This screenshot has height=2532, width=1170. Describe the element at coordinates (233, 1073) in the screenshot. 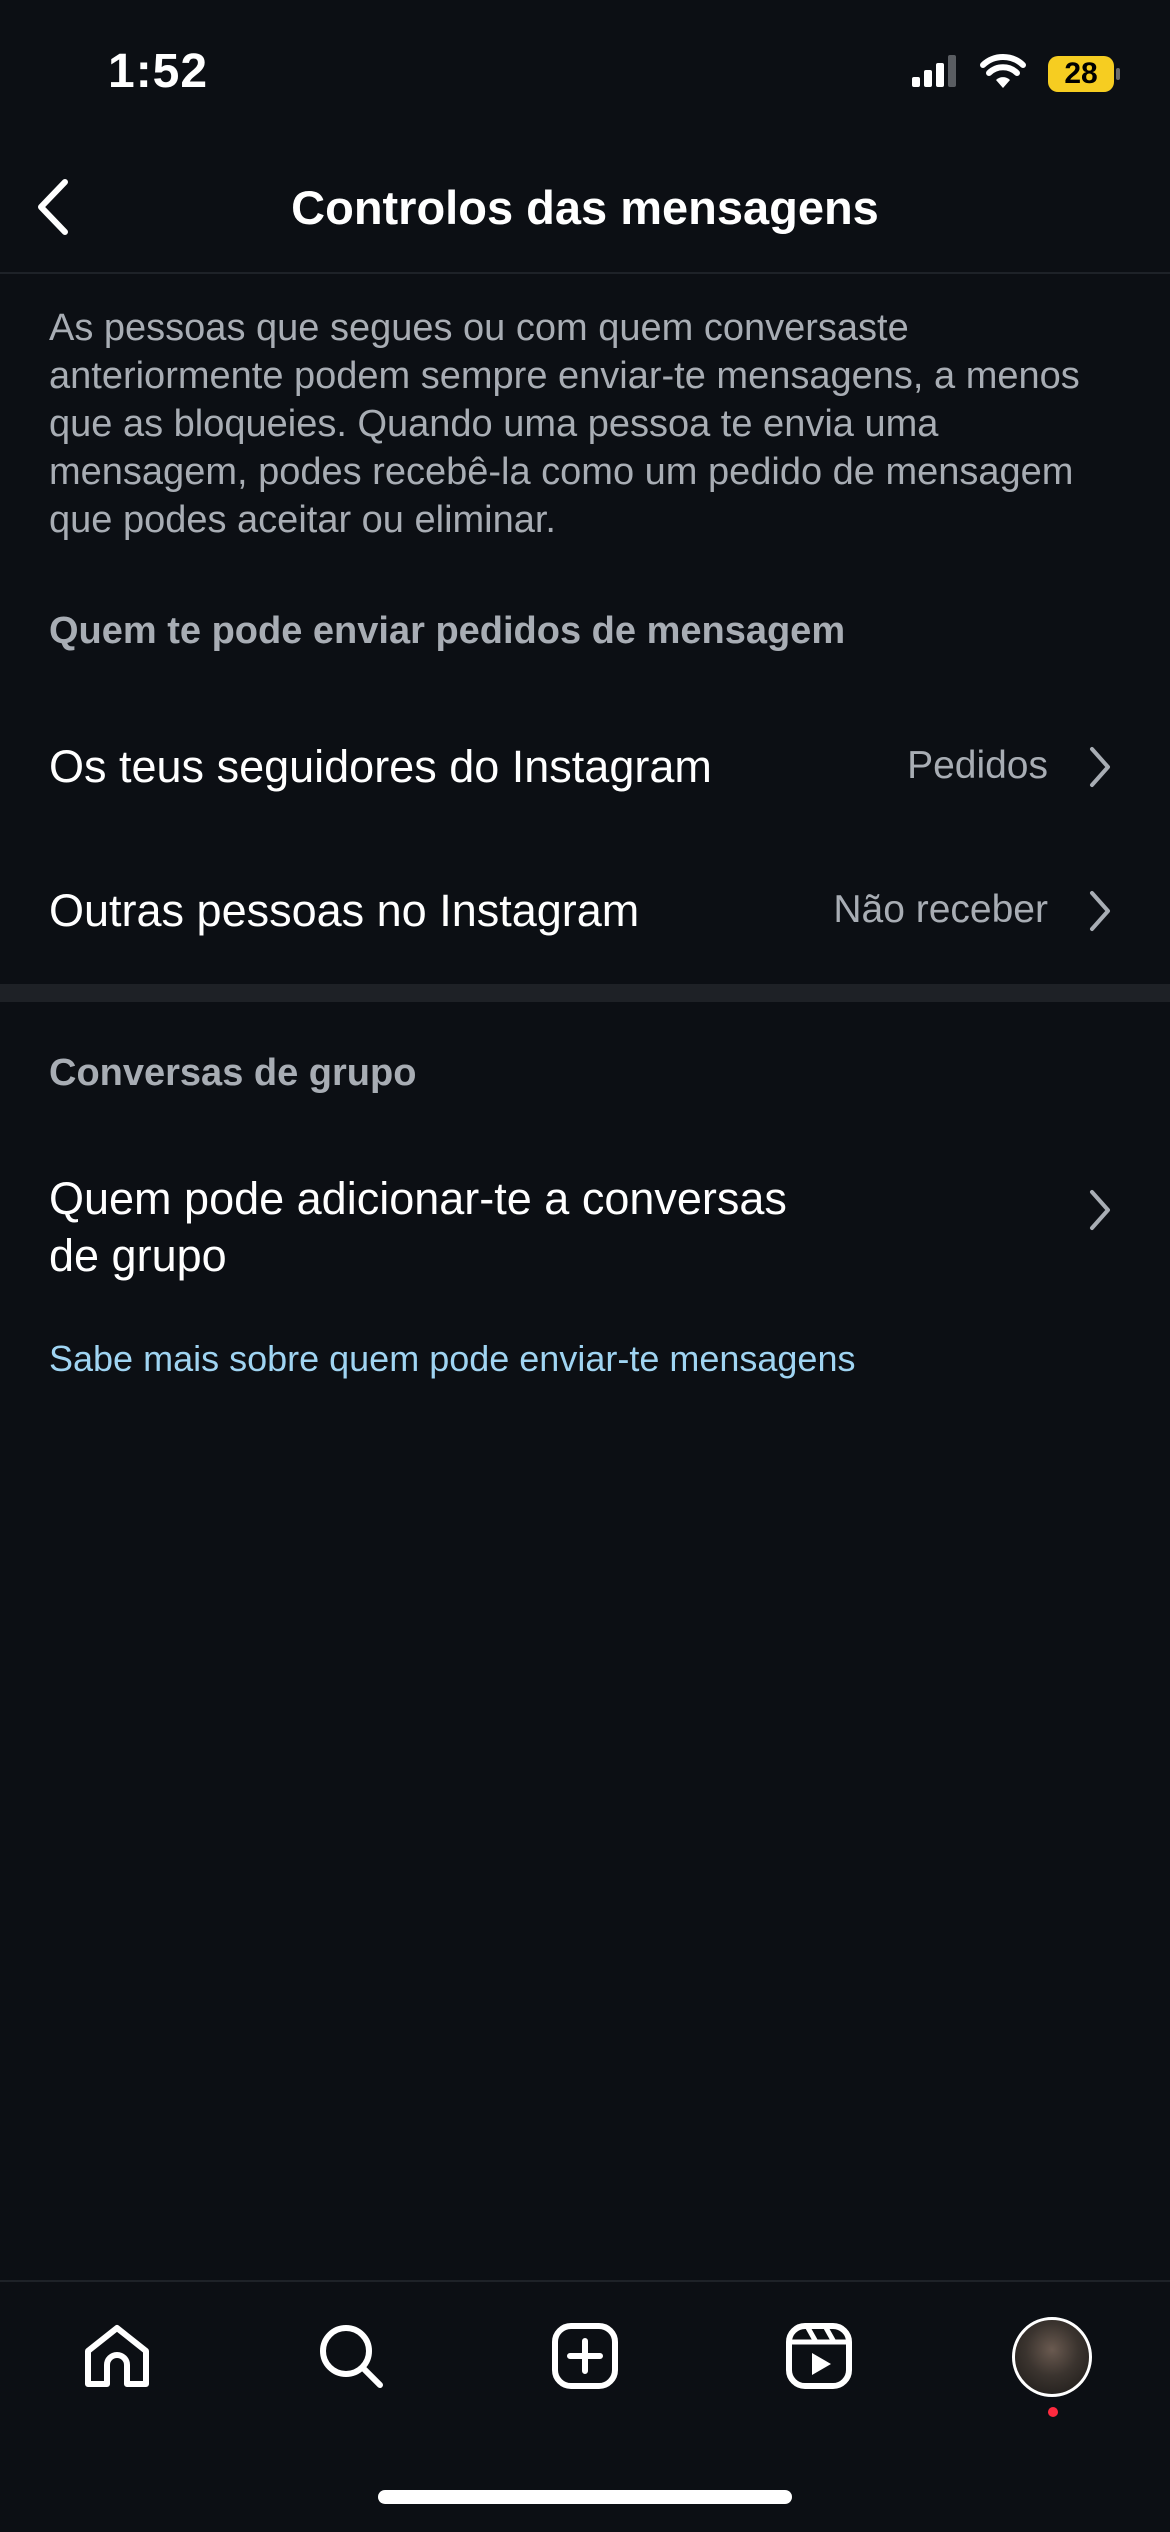

I see `section-header-groups: Conversas de grupo` at that location.